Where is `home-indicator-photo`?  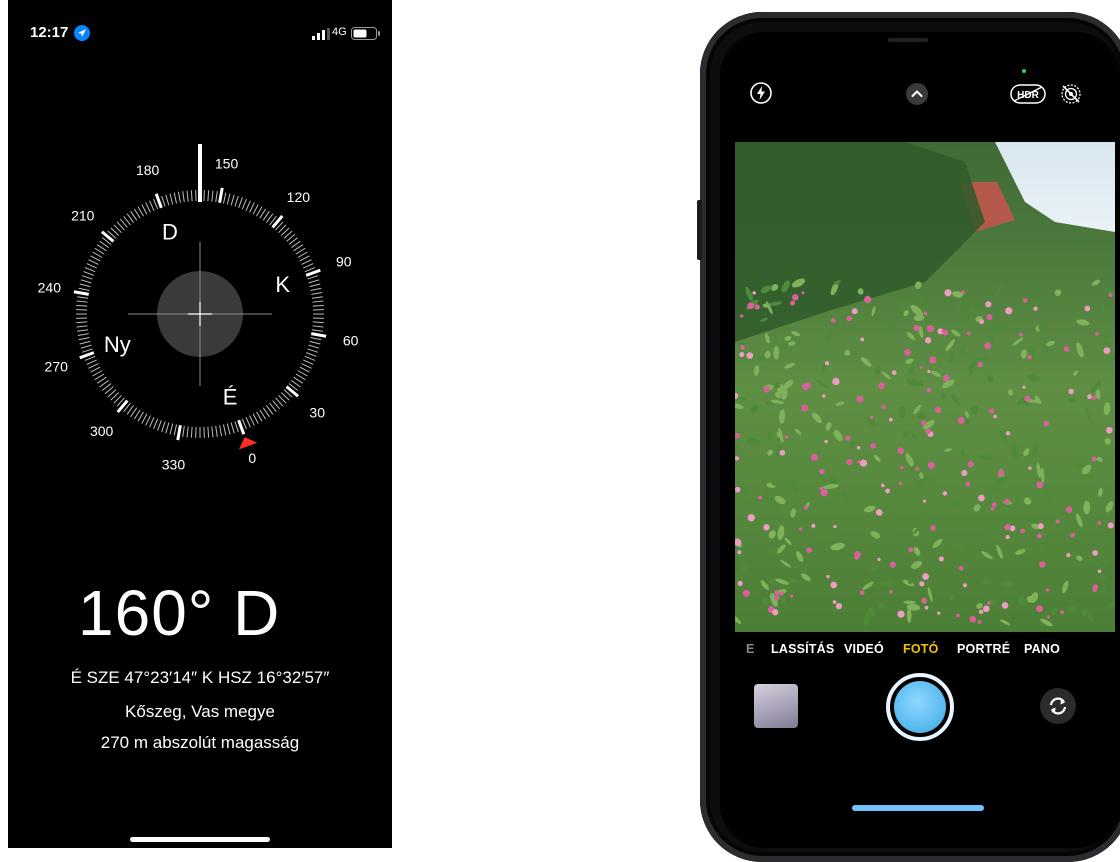
home-indicator-photo is located at coordinates (918, 808).